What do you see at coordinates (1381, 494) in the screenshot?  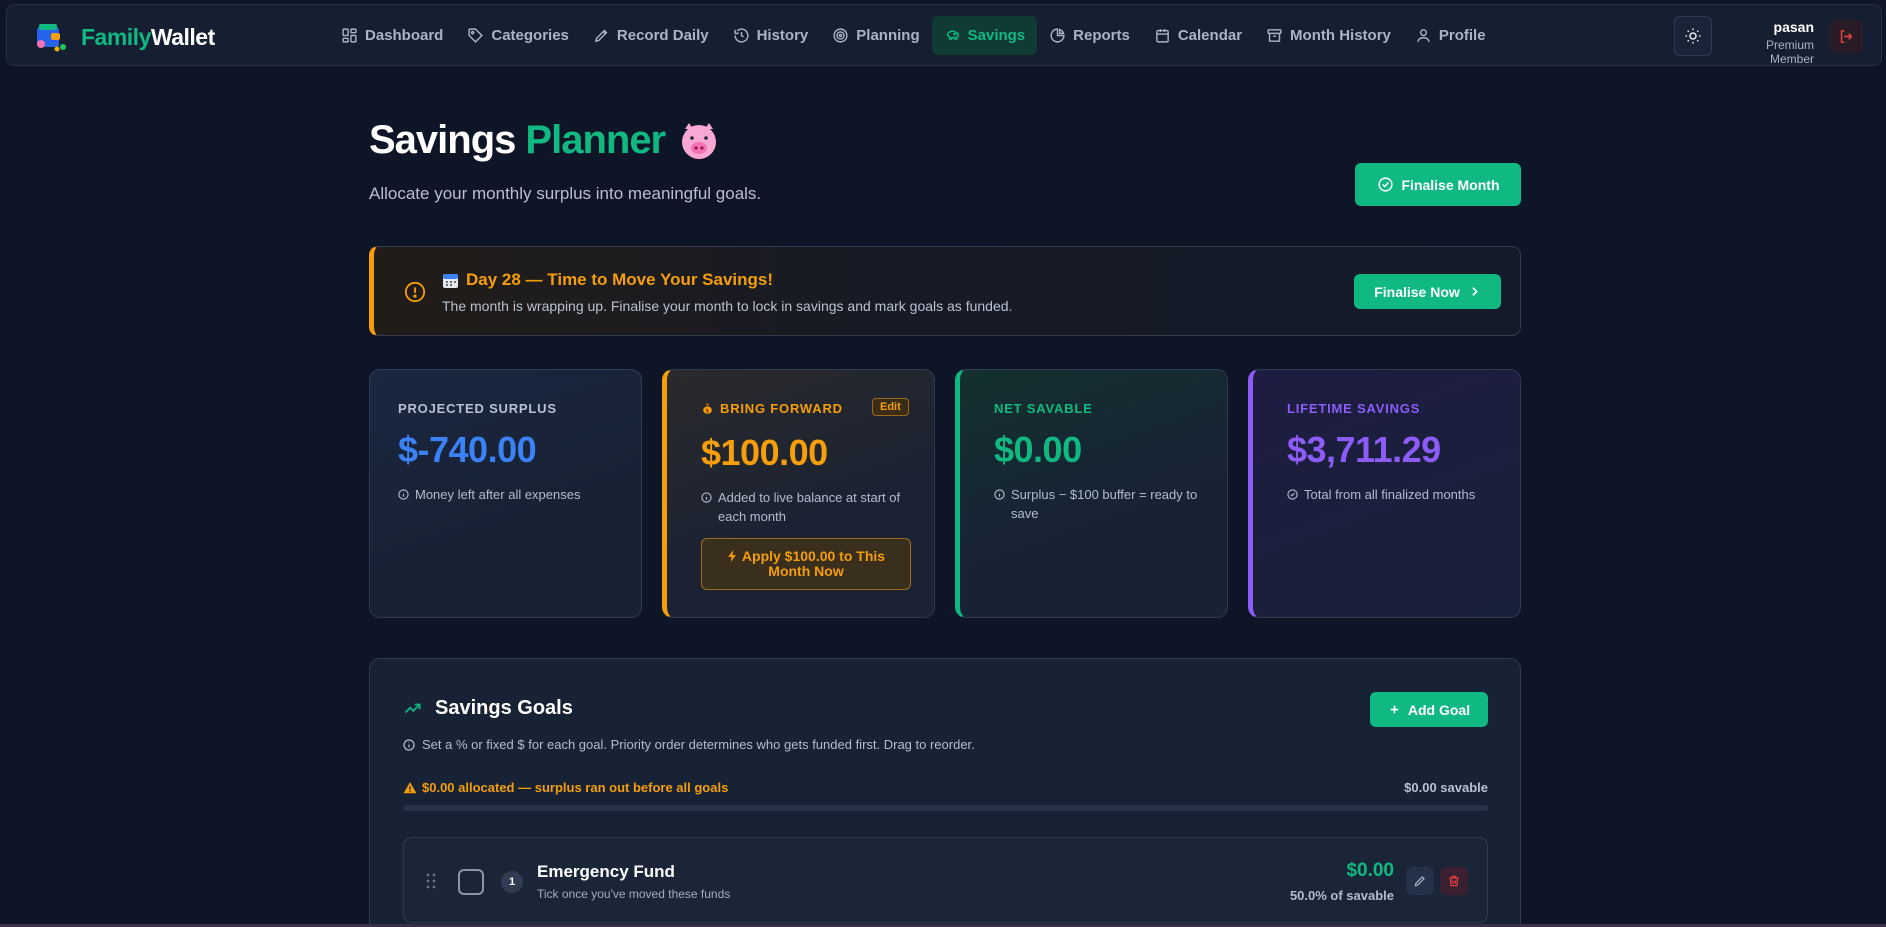 I see `lifetime-savings-note: Total from all finalized months` at bounding box center [1381, 494].